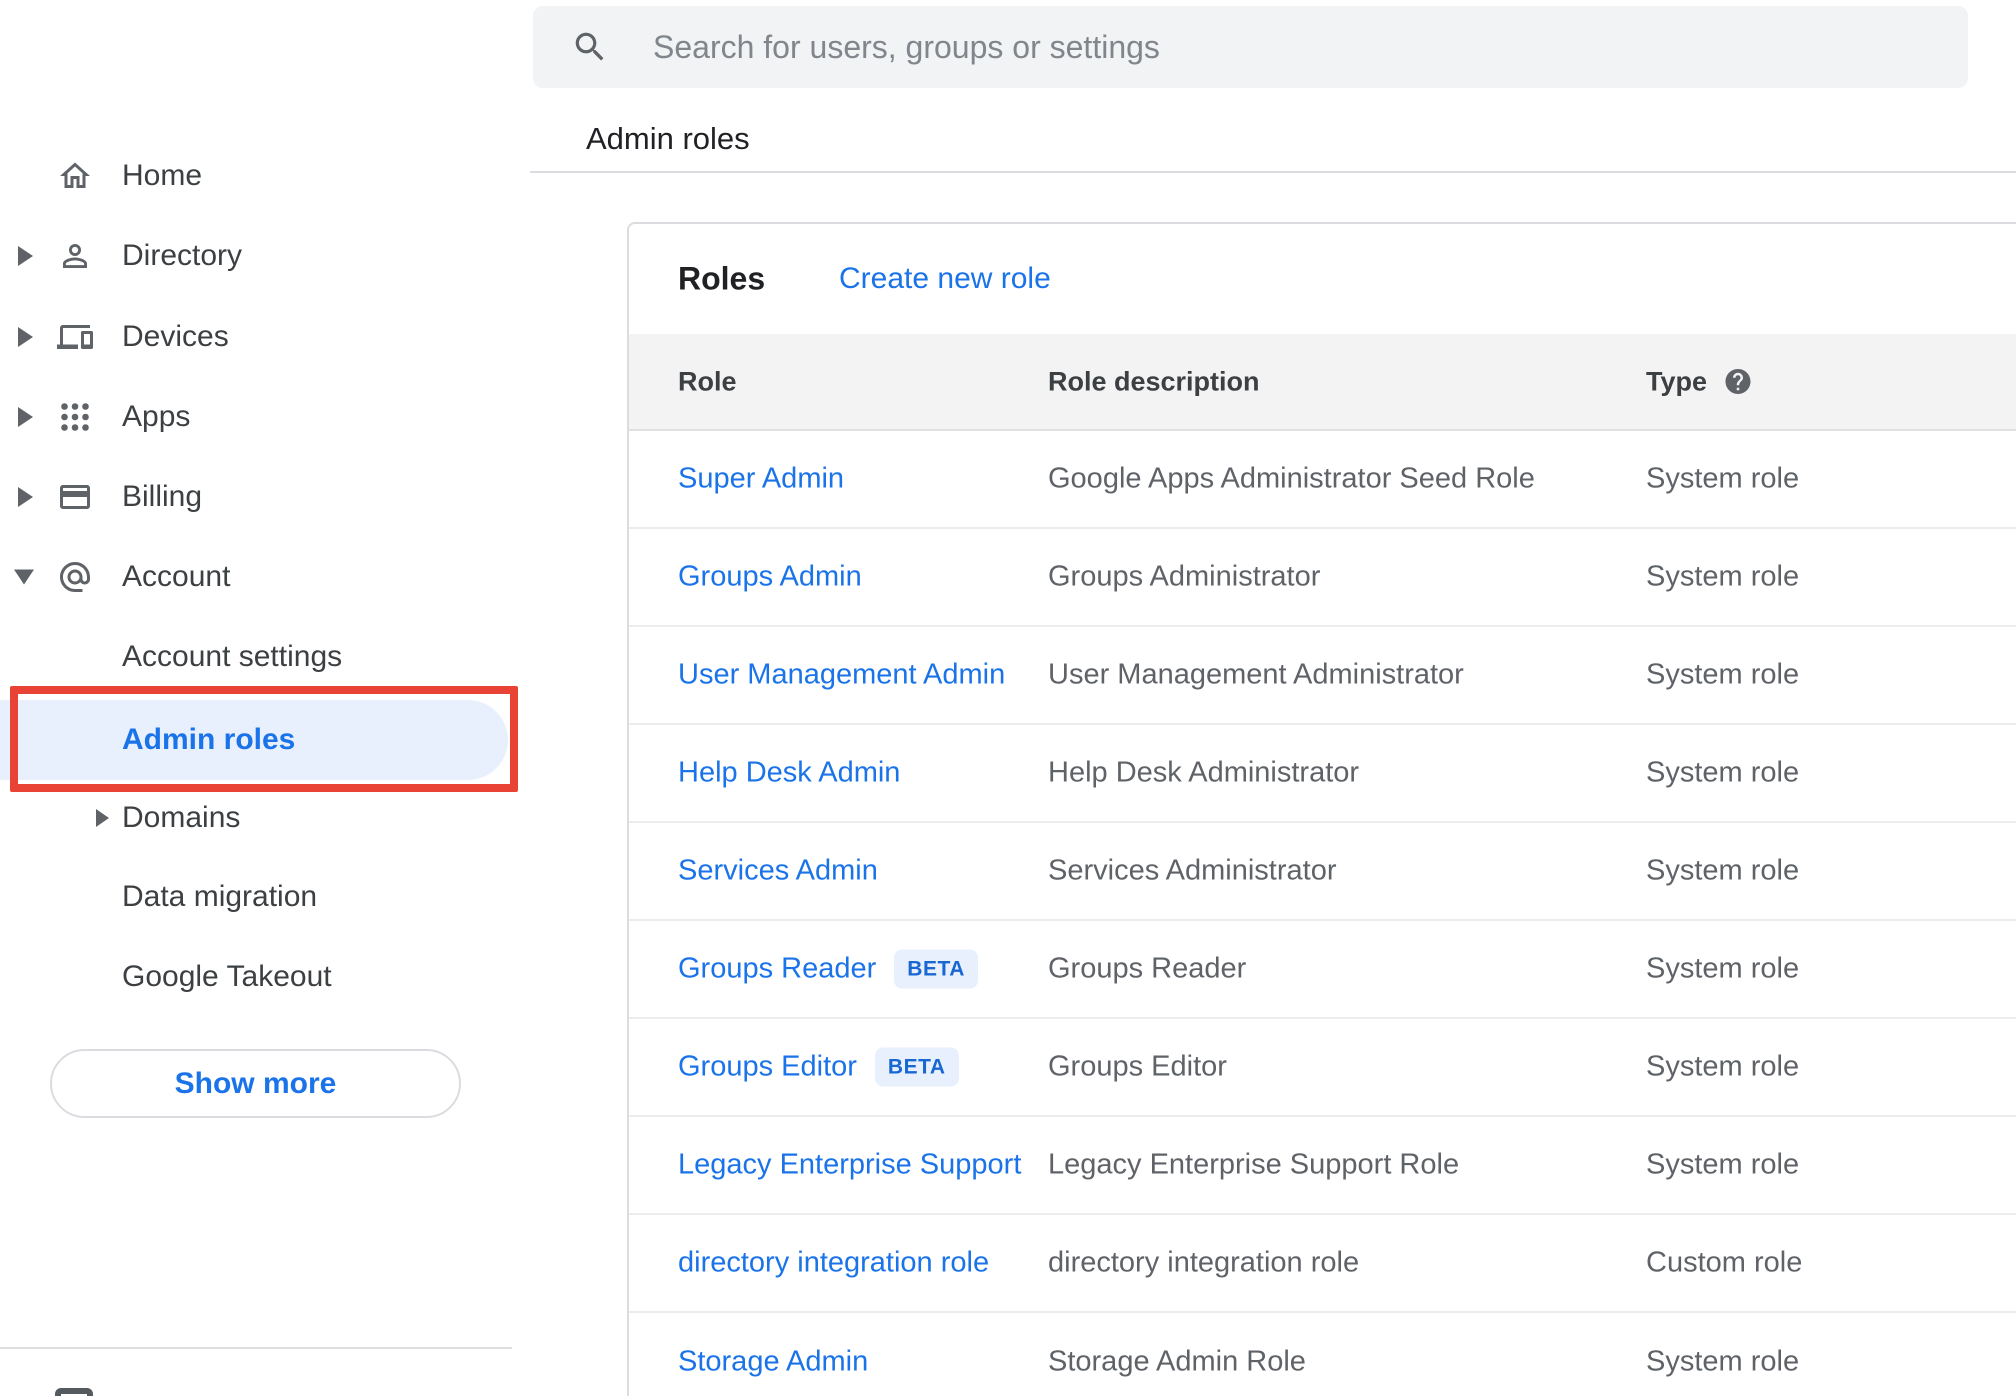  I want to click on sidebar-item-label: Google Takeout, so click(227, 976).